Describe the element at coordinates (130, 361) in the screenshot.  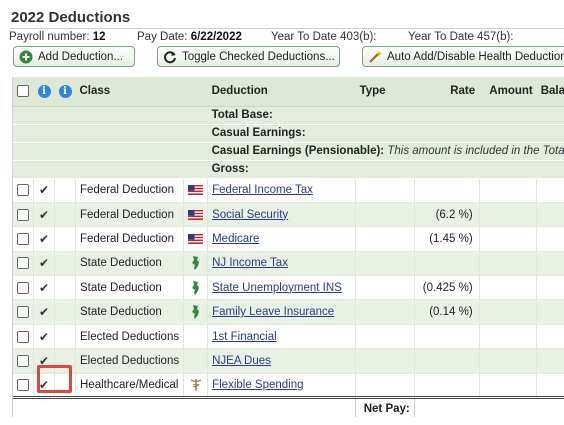
I see `deduction-class: Elected Deductions` at that location.